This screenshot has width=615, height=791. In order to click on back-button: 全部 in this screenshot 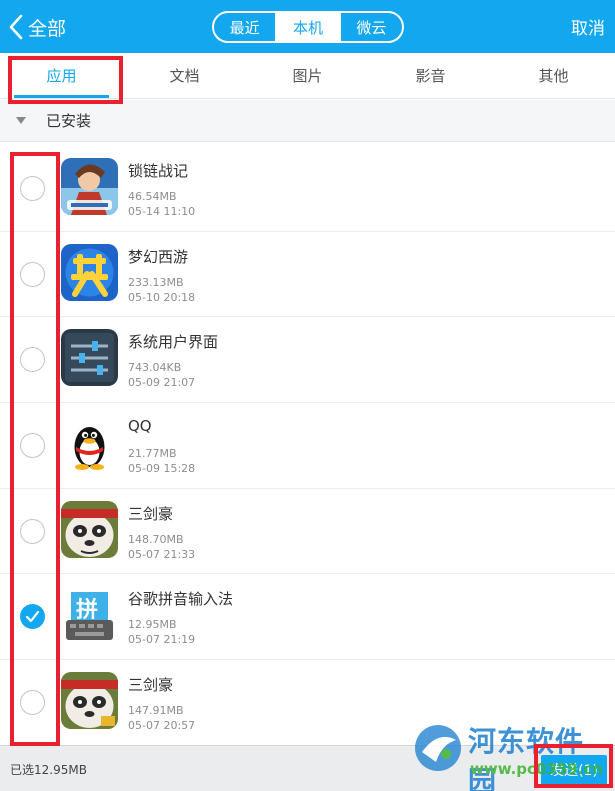, I will do `click(37, 27)`.